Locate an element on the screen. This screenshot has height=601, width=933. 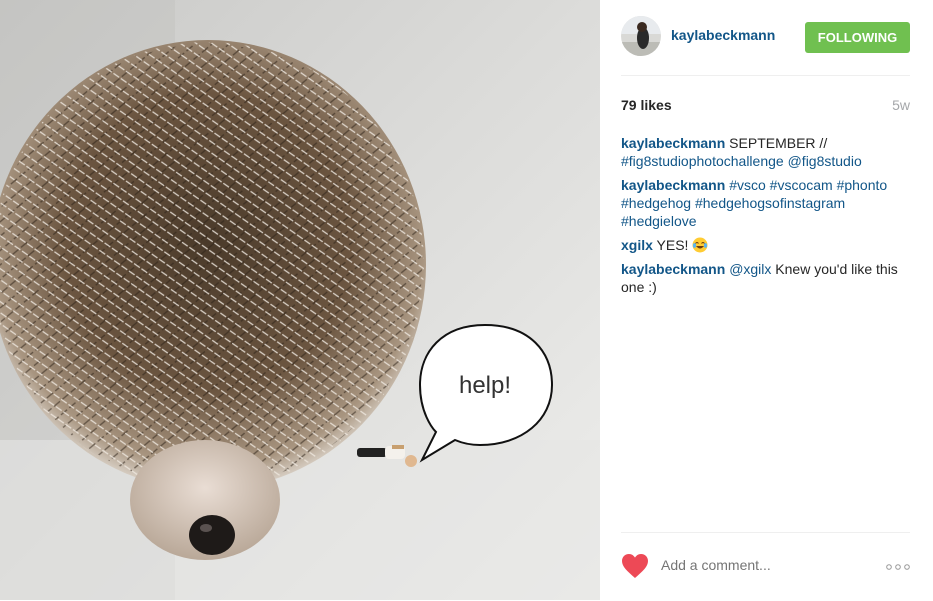
post-footer is located at coordinates (765, 566).